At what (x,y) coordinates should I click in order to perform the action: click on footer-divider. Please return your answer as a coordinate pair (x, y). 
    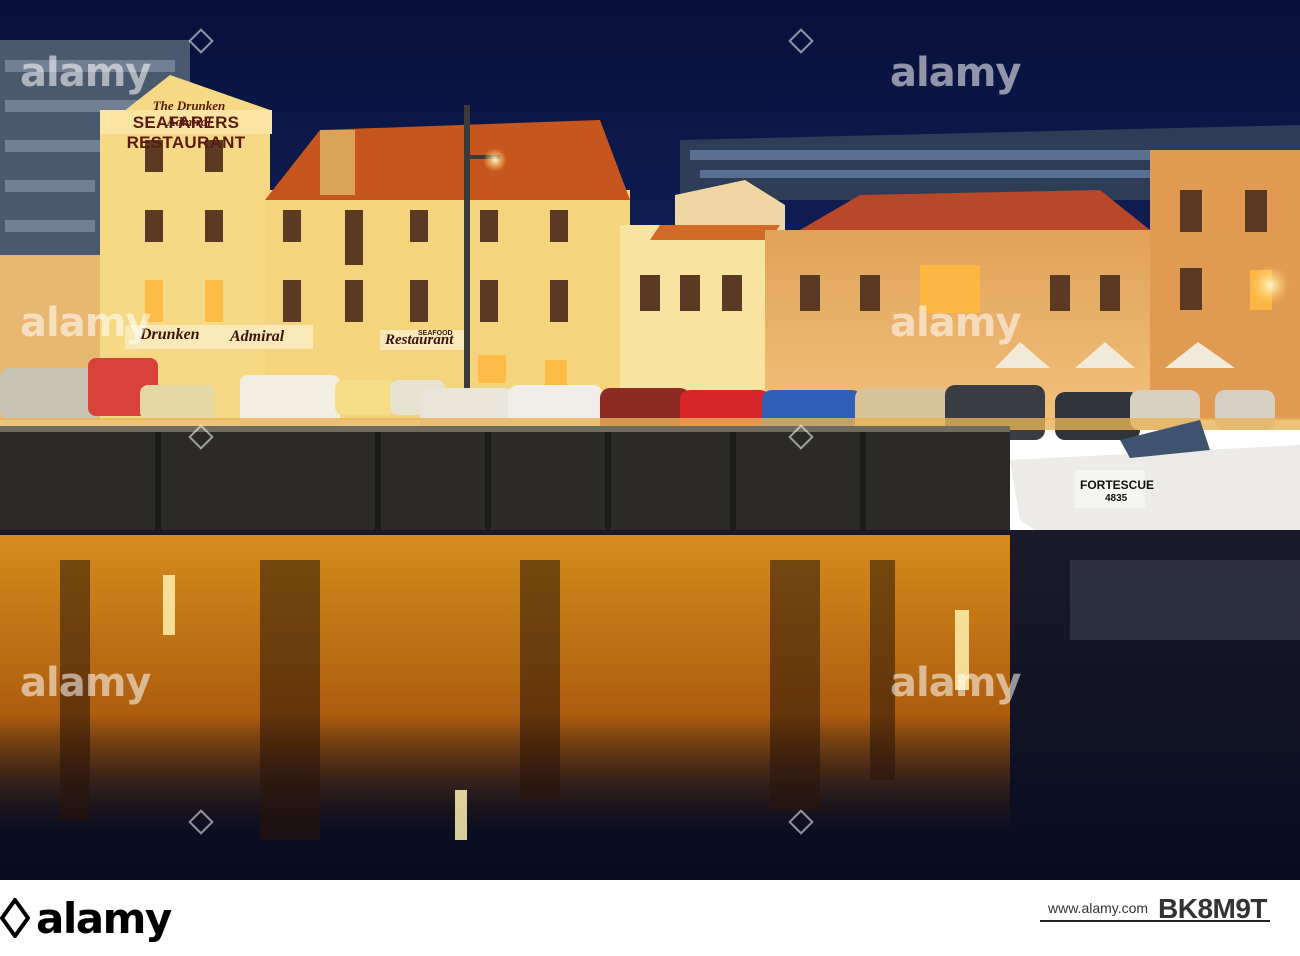
    Looking at the image, I should click on (1155, 921).